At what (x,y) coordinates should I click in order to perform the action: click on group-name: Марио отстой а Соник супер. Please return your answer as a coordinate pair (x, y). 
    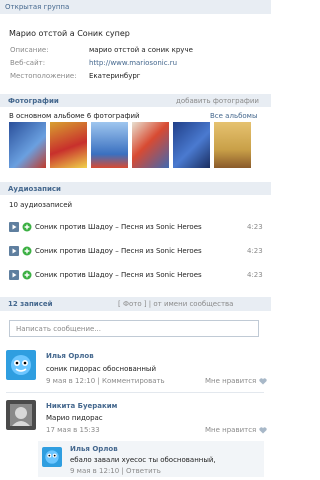
    Looking at the image, I should click on (69, 33).